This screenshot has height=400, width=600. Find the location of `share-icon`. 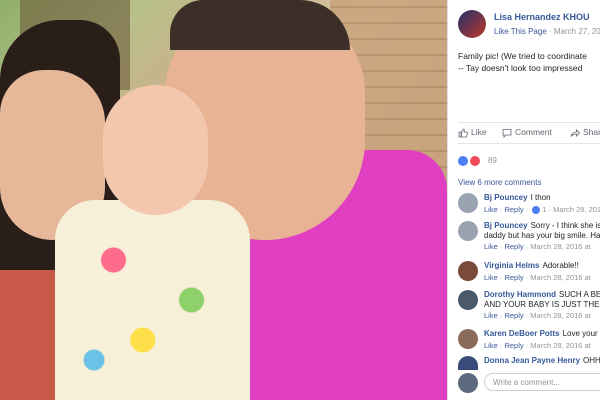

share-icon is located at coordinates (575, 132).